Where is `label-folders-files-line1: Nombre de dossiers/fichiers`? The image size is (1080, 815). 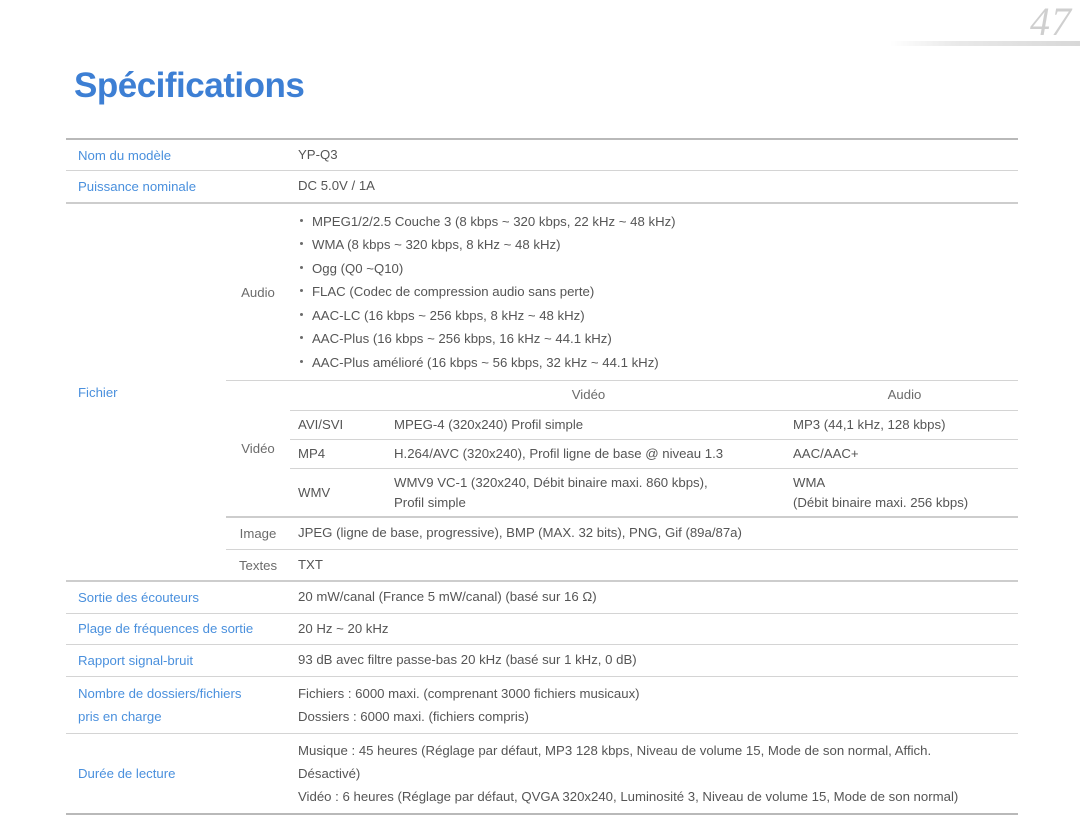
label-folders-files-line1: Nombre de dossiers/fichiers is located at coordinates (160, 693).